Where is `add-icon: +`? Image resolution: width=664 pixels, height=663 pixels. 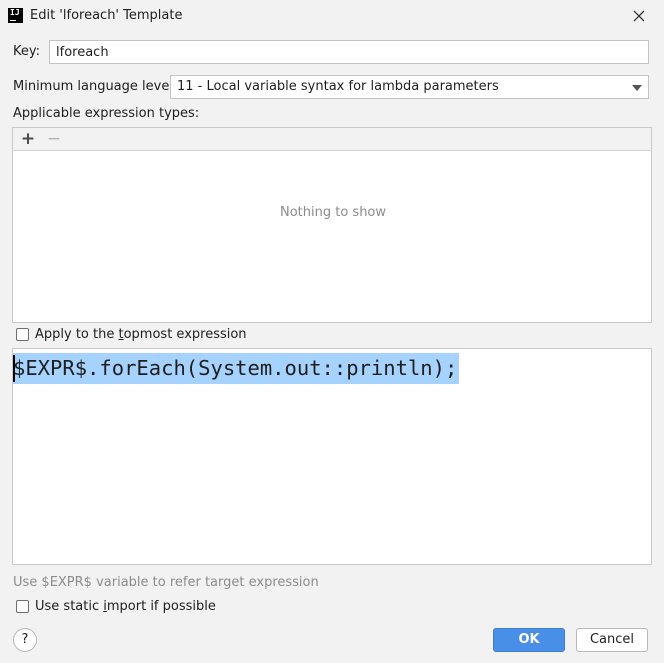 add-icon: + is located at coordinates (28, 139).